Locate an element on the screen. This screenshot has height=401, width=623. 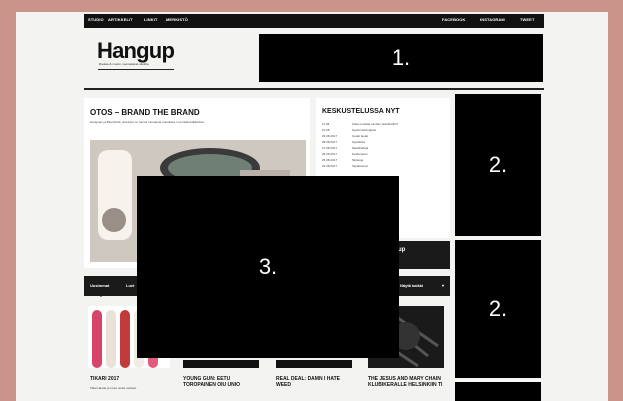
site-logo: Hangup is located at coordinates (136, 51).